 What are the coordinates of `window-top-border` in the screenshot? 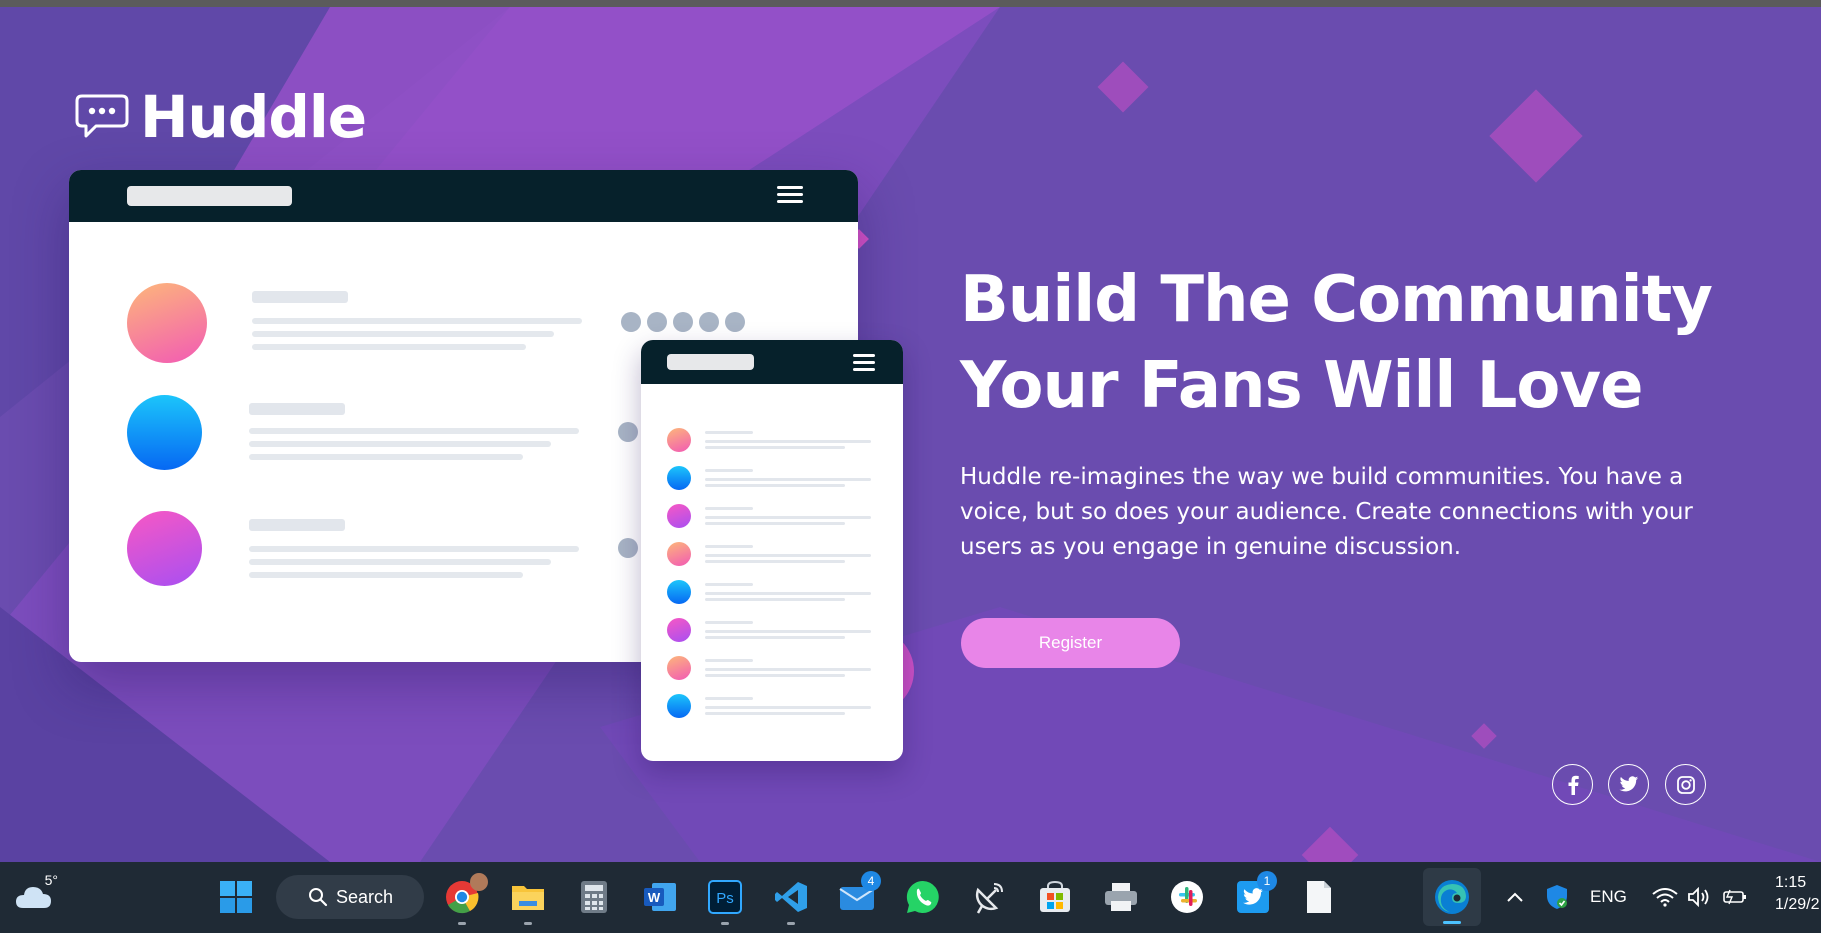 It's located at (910, 3).